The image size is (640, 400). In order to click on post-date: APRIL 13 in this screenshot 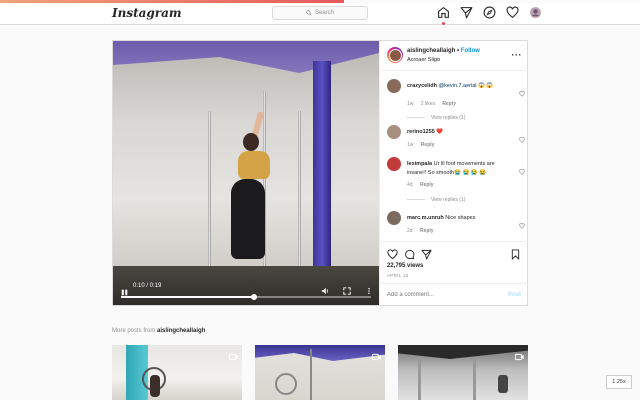, I will do `click(398, 275)`.